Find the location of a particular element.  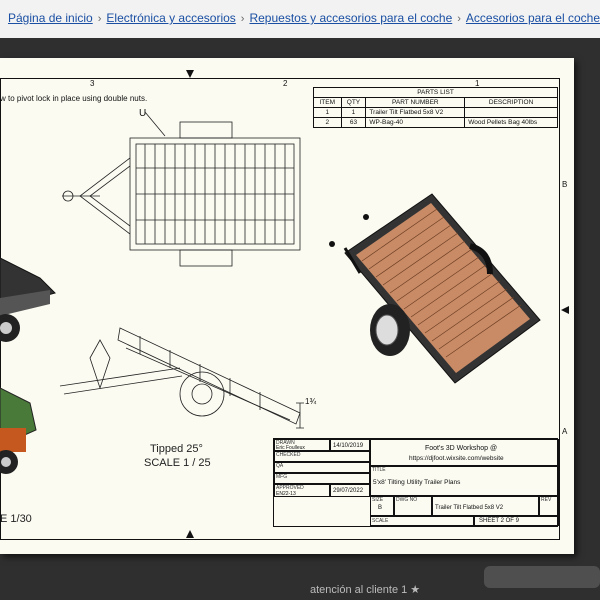

tipped-side-view is located at coordinates (181, 378).